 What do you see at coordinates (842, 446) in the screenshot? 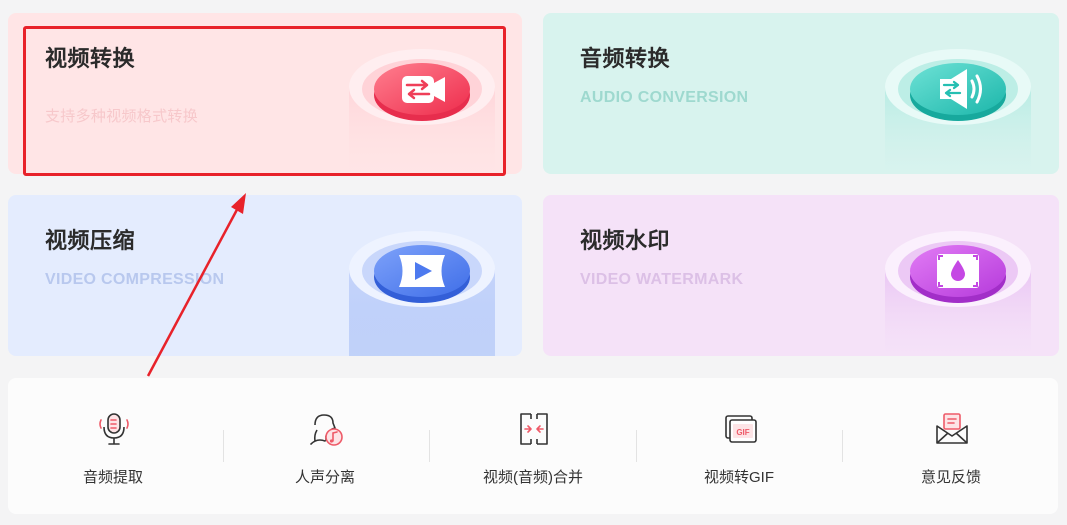
I see `divider` at bounding box center [842, 446].